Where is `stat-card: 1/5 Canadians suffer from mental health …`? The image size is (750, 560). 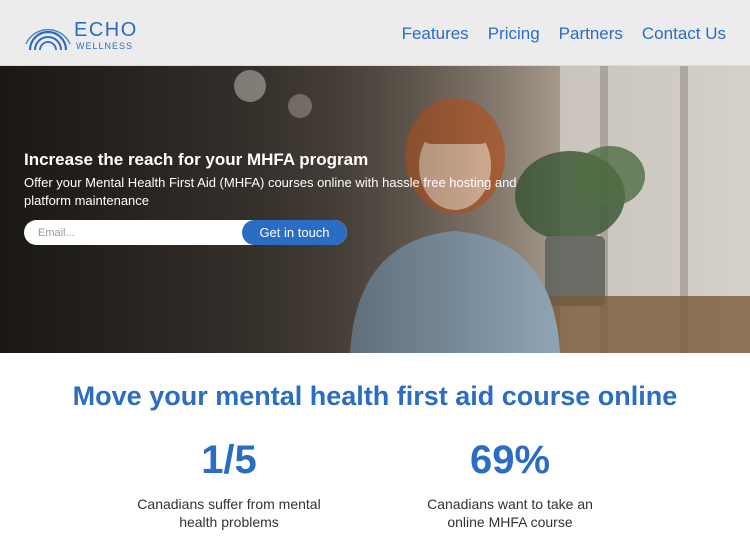
stat-card: 1/5 Canadians suffer from mental health … is located at coordinates (229, 484).